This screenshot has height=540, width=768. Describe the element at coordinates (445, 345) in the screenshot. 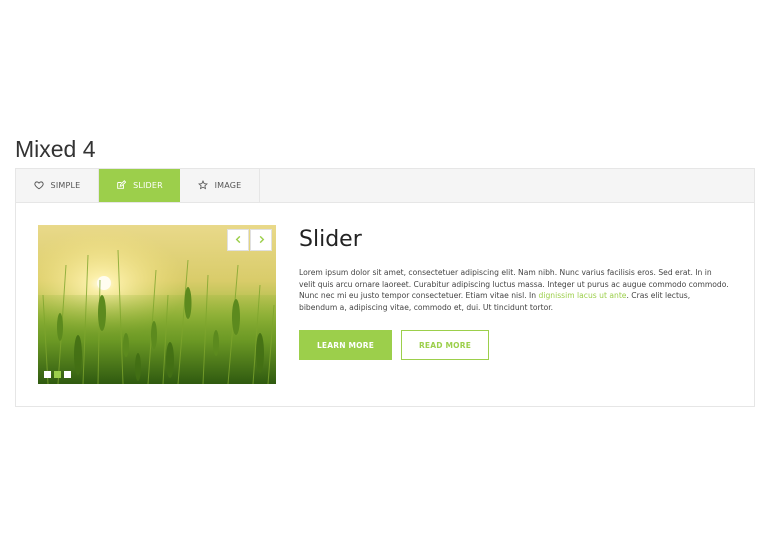

I see `read-more-button: READ MORE` at that location.